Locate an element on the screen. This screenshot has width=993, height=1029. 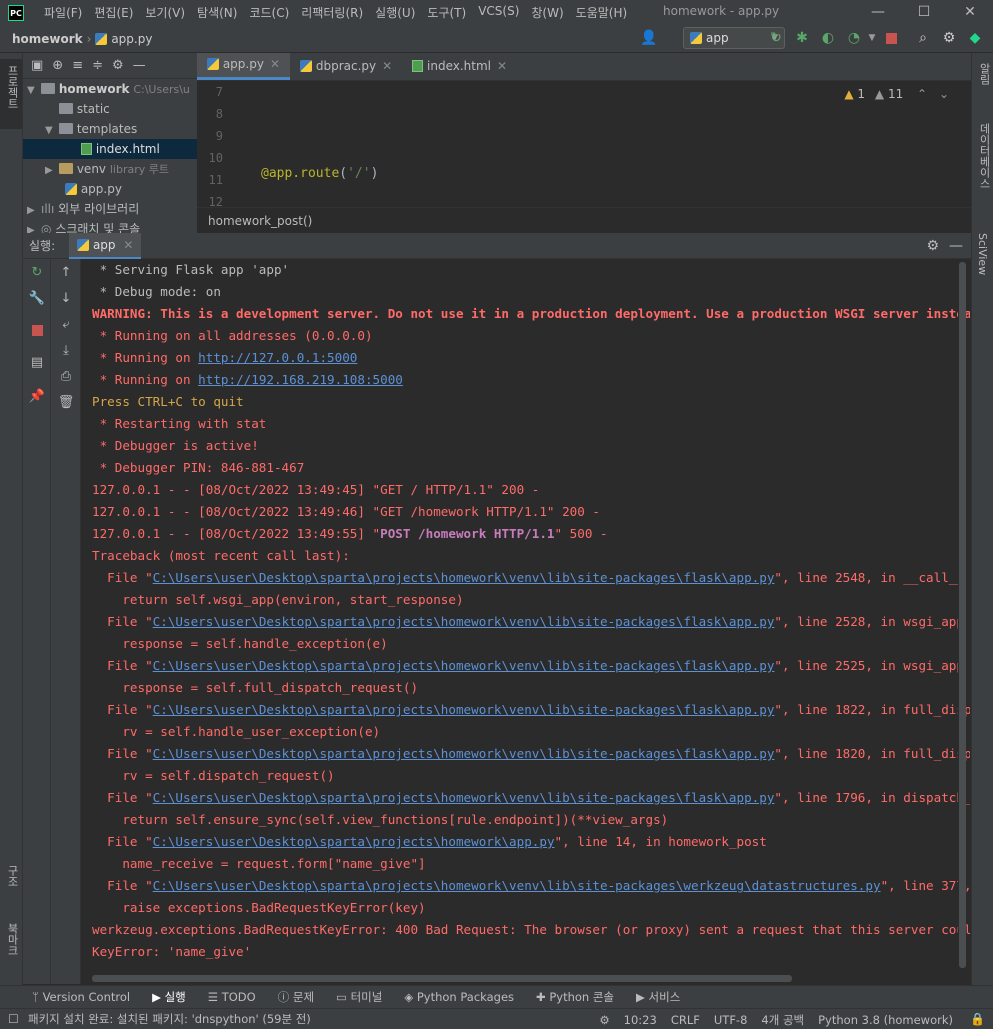
layout-icon: ▣ is located at coordinates (37, 65).